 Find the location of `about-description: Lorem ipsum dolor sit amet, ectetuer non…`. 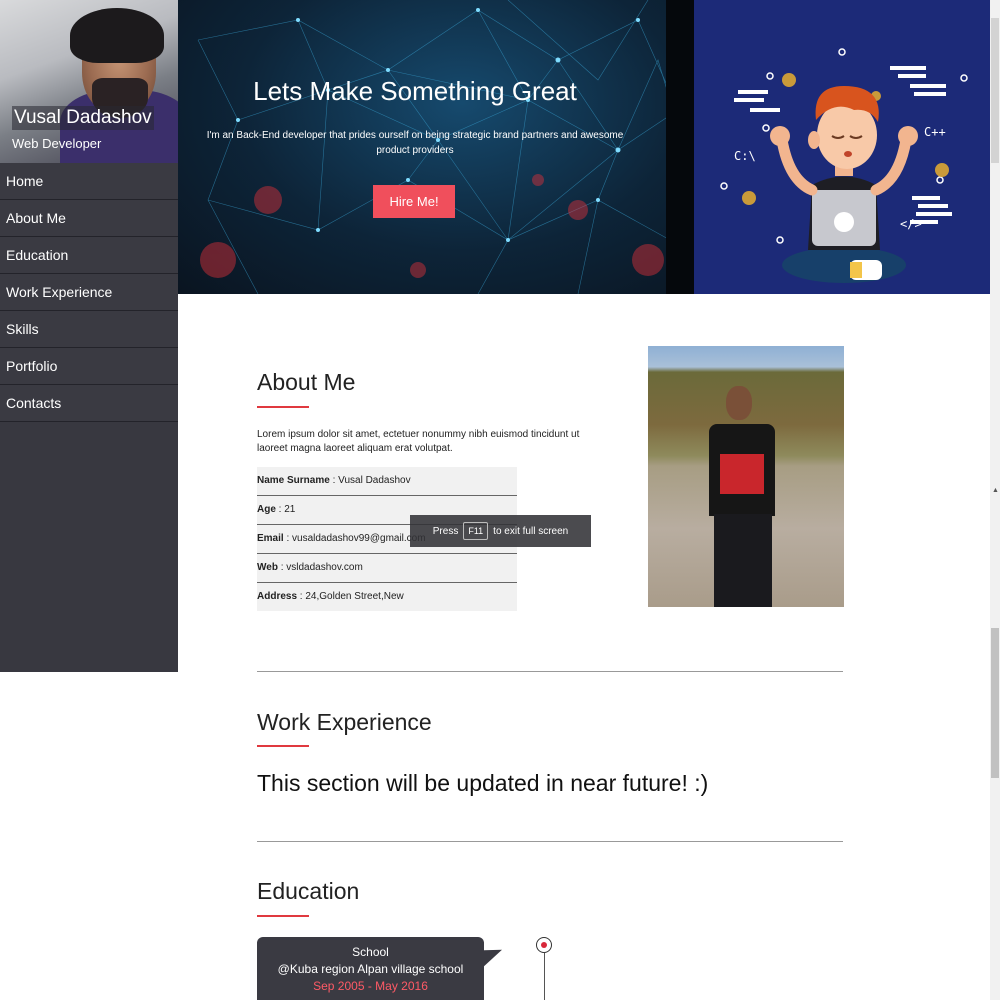

about-description: Lorem ipsum dolor sit amet, ectetuer non… is located at coordinates (418, 441).